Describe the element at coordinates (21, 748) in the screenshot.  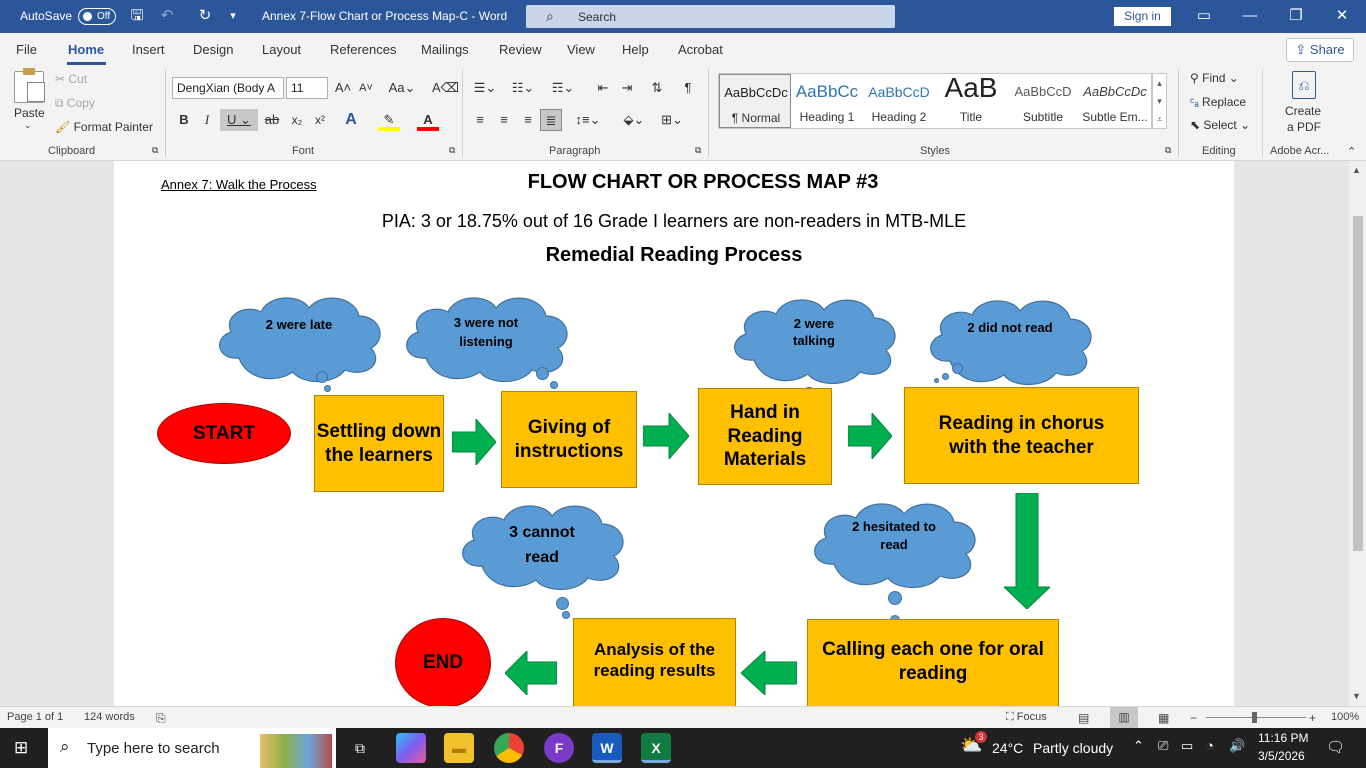
I see `windows-start-icon: ⊞` at that location.